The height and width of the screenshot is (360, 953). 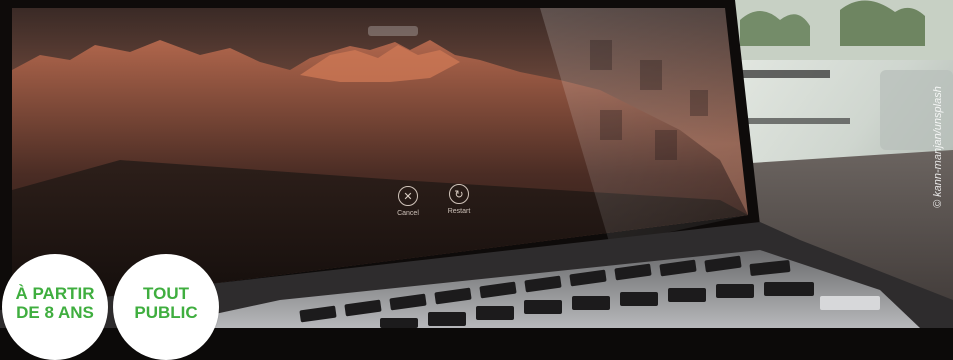 What do you see at coordinates (166, 293) in the screenshot?
I see `audience-badge-line1: TOUT` at bounding box center [166, 293].